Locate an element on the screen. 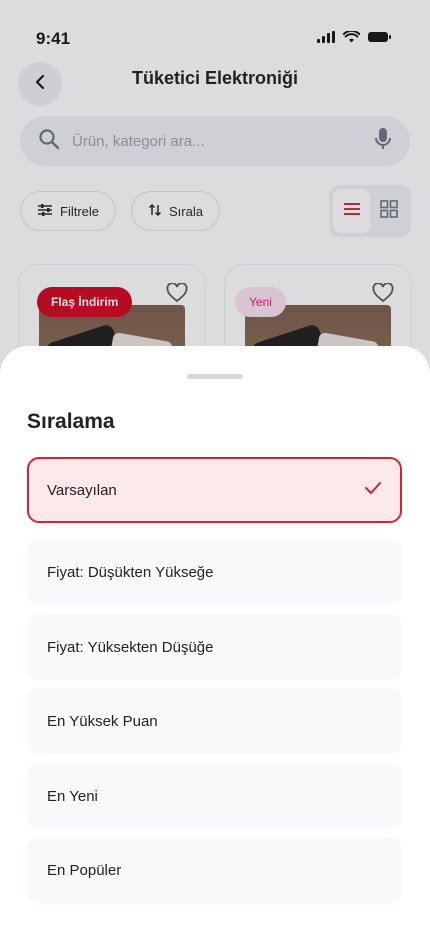 The image size is (430, 930). sort-option-top-rated: En Yüksek Puan is located at coordinates (214, 721).